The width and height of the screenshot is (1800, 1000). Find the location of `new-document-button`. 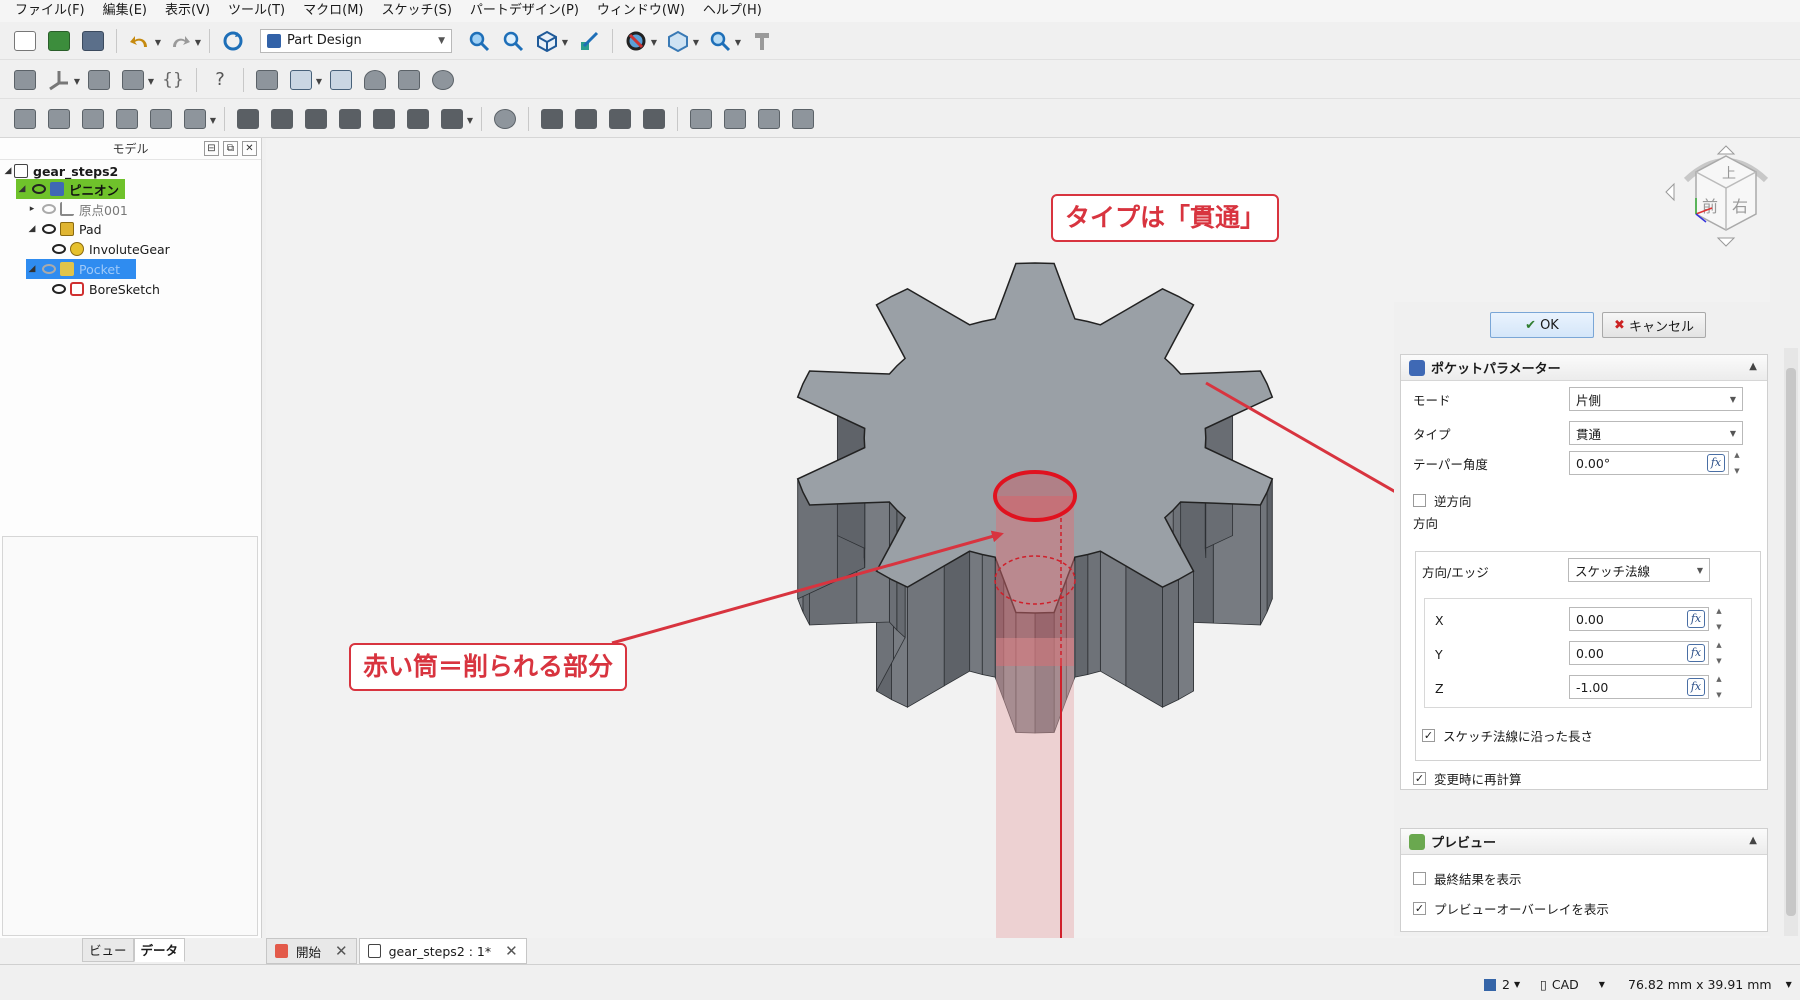

new-document-button is located at coordinates (25, 41).